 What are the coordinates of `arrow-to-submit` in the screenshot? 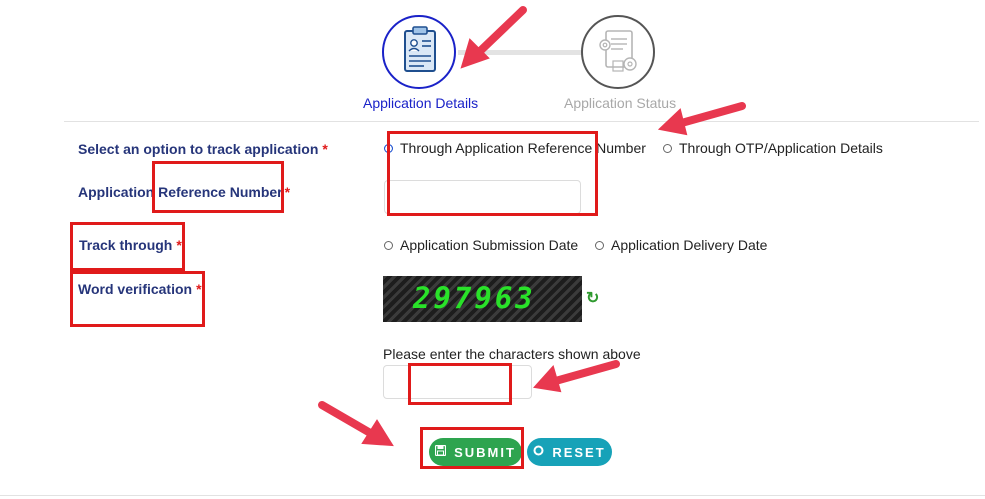 It's located at (356, 424).